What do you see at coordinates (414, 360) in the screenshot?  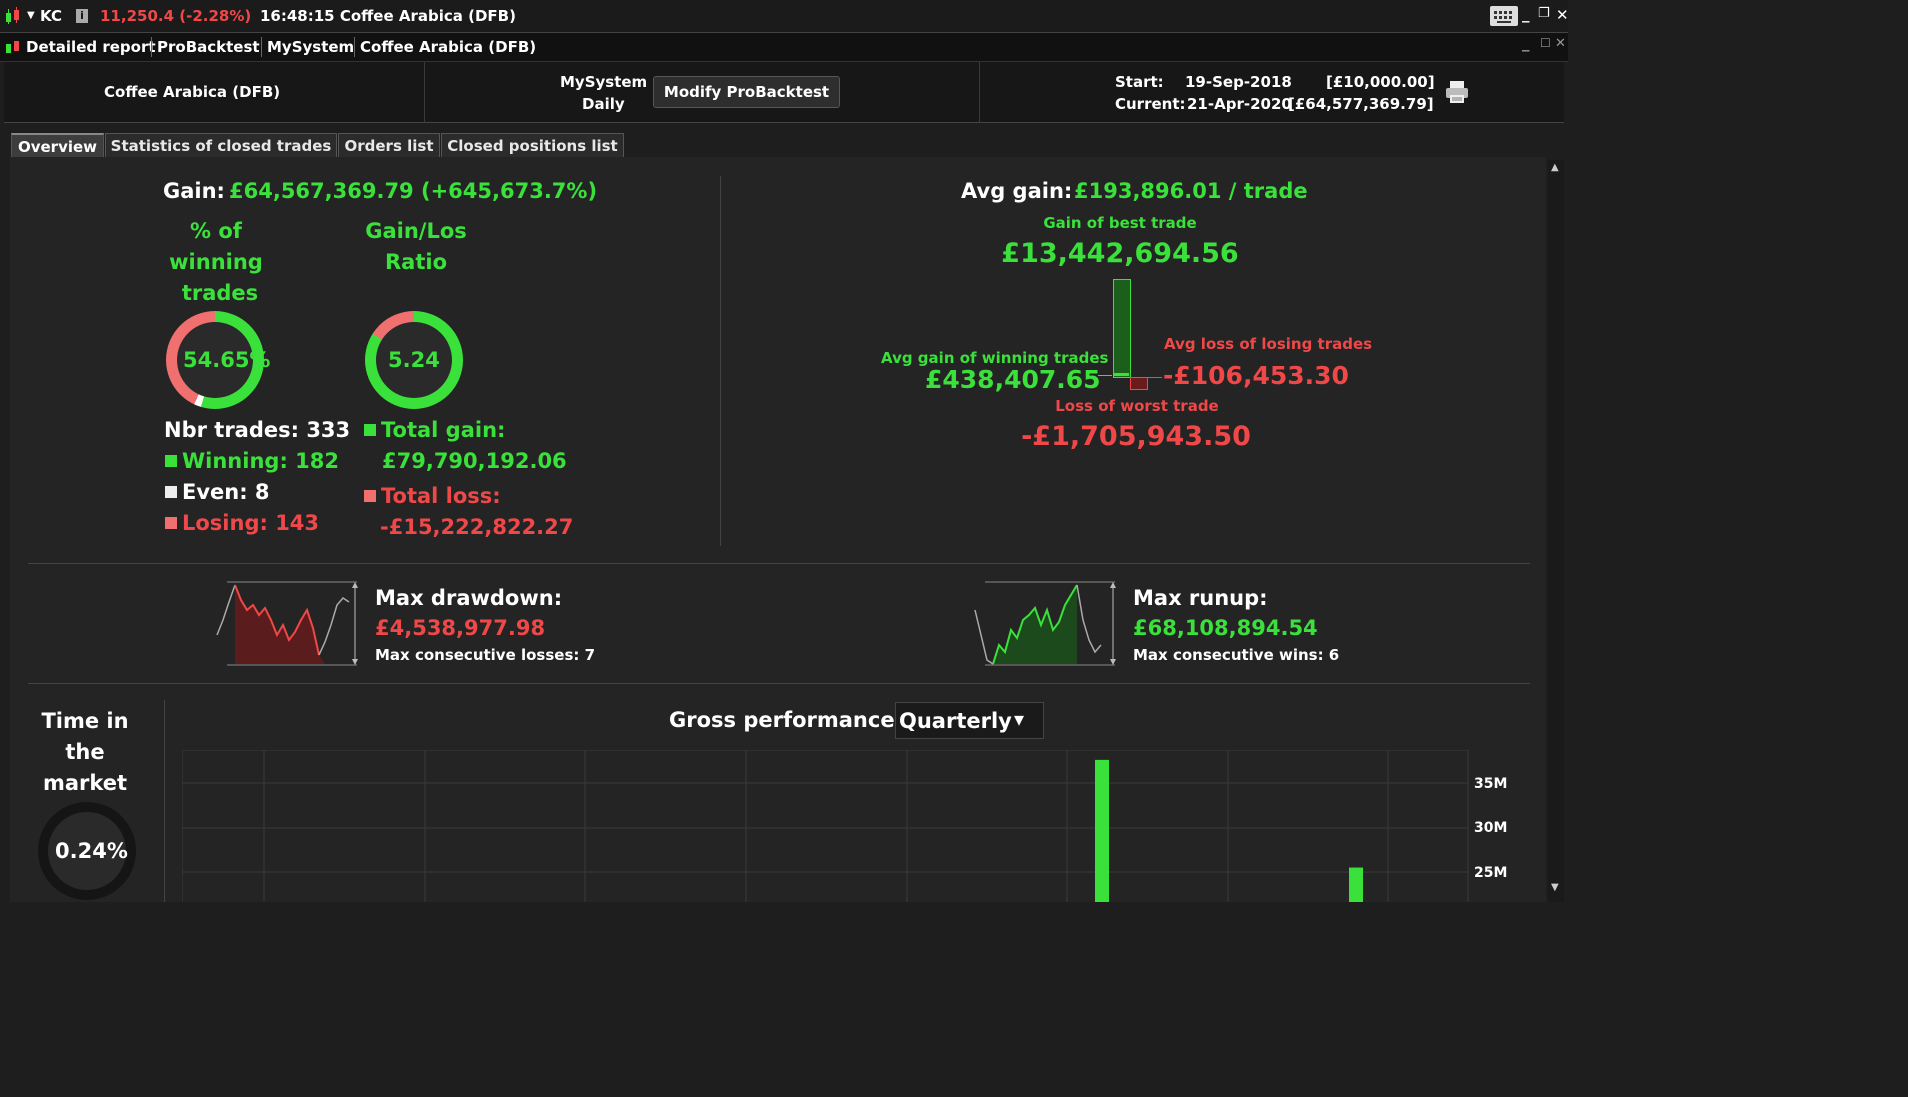 I see `ratio-value: 5.24` at bounding box center [414, 360].